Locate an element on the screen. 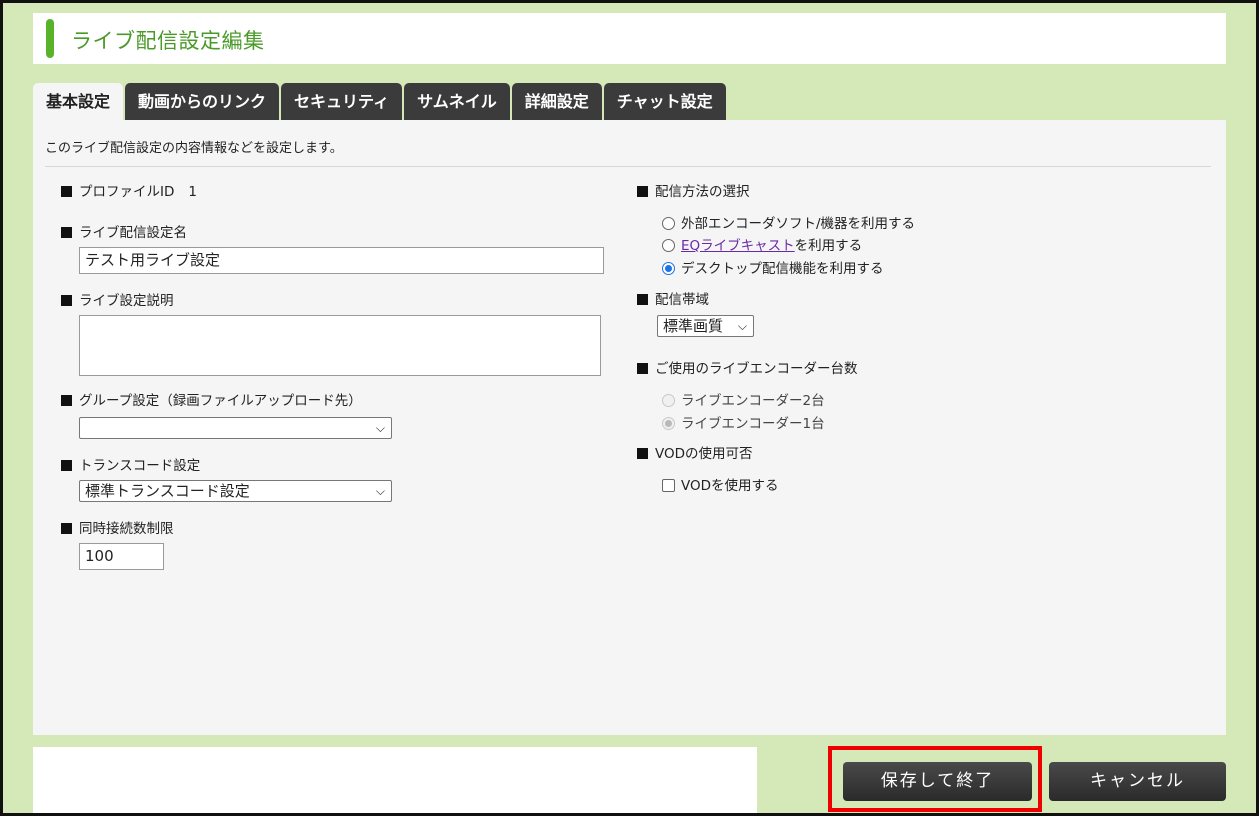  header-accent-bar is located at coordinates (50, 38).